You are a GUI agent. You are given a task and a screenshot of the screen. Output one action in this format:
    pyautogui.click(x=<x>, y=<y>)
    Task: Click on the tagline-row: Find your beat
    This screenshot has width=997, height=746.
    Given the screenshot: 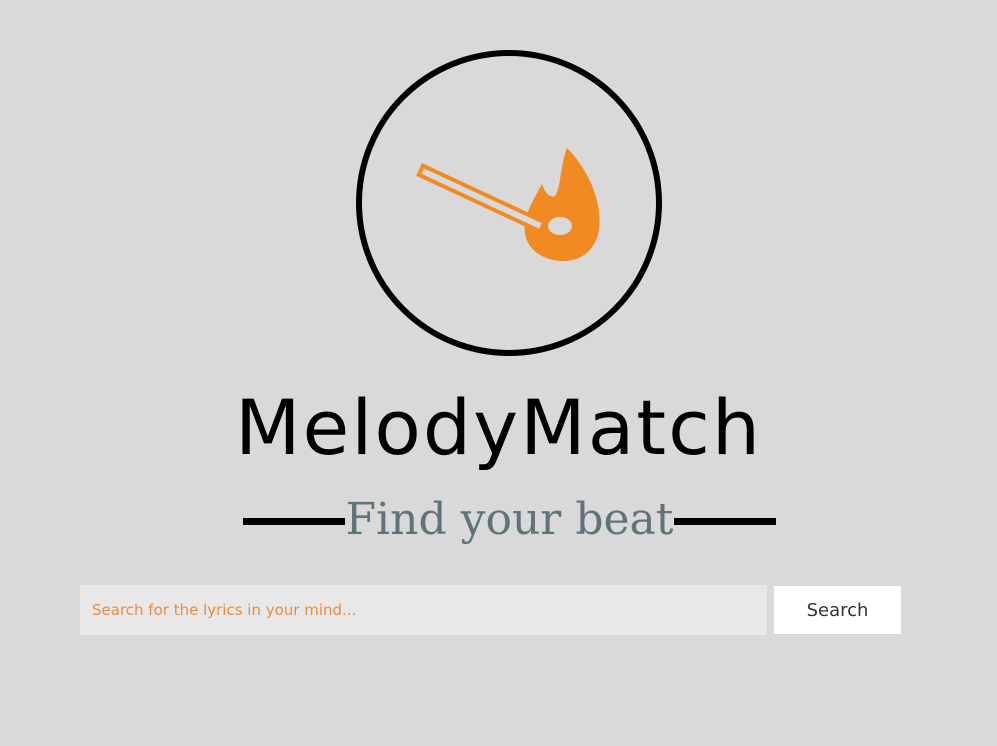 What is the action you would take?
    pyautogui.click(x=509, y=520)
    